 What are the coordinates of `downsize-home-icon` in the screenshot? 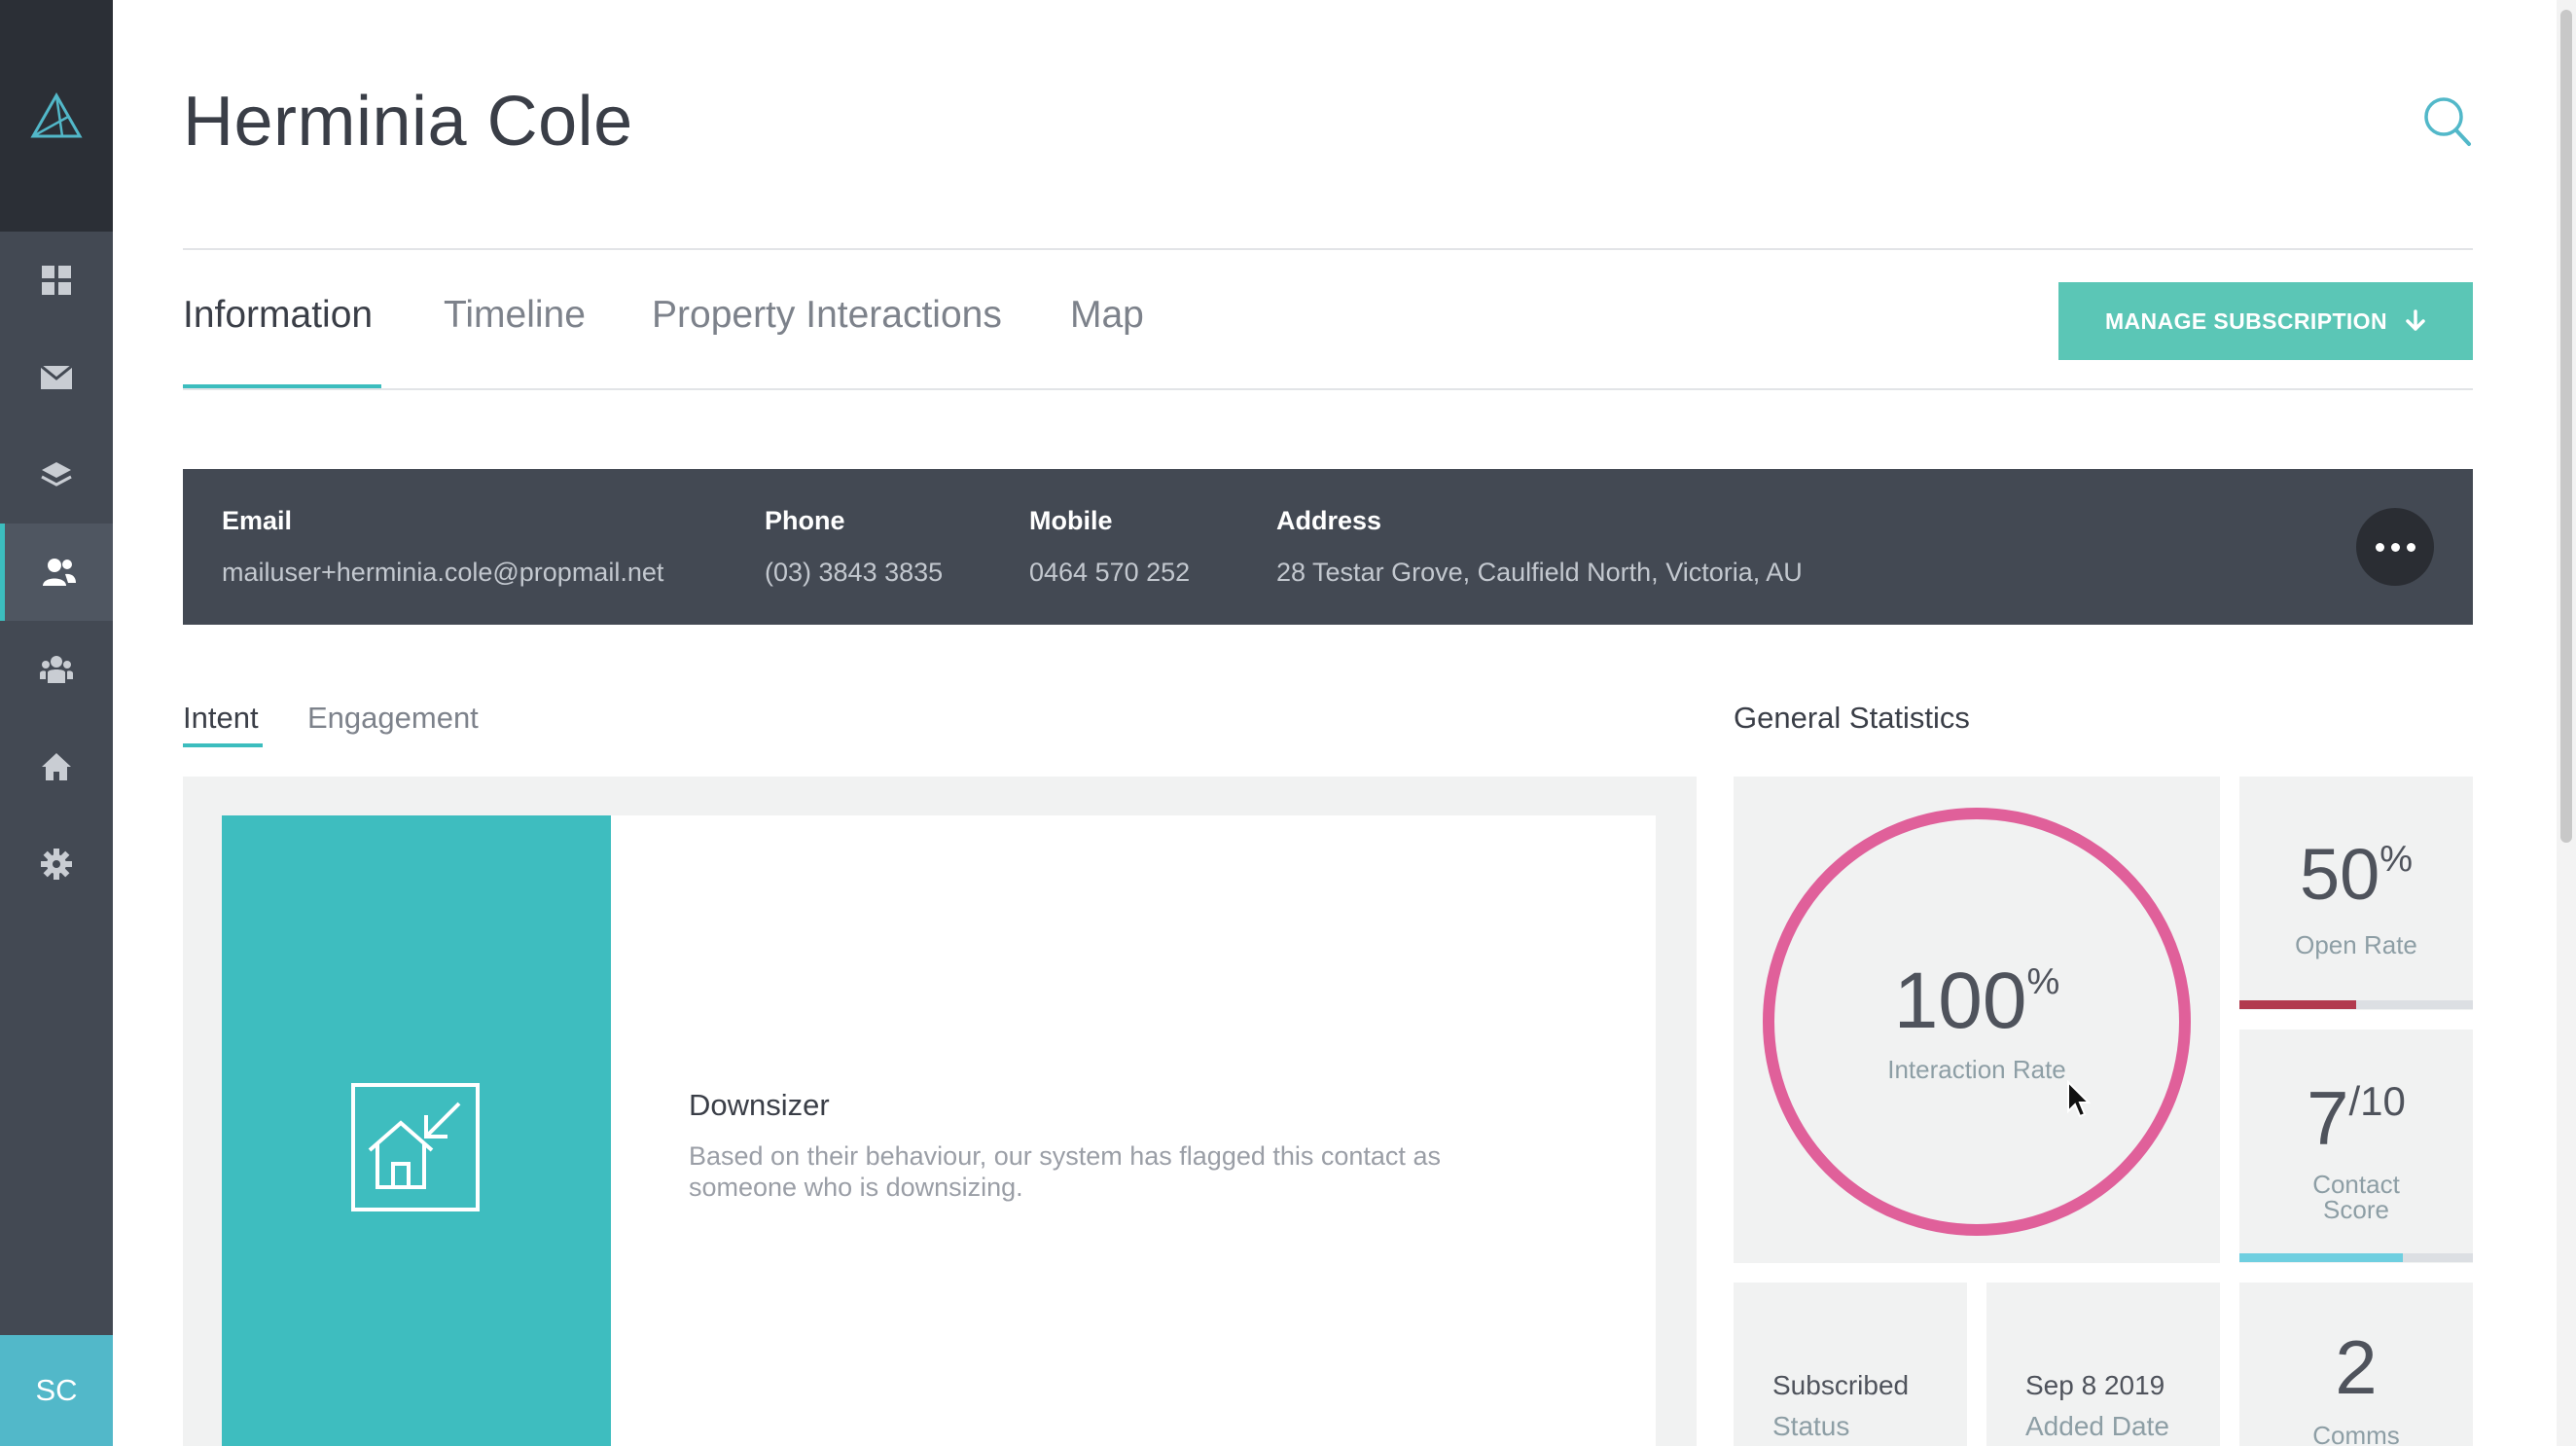 It's located at (415, 1147).